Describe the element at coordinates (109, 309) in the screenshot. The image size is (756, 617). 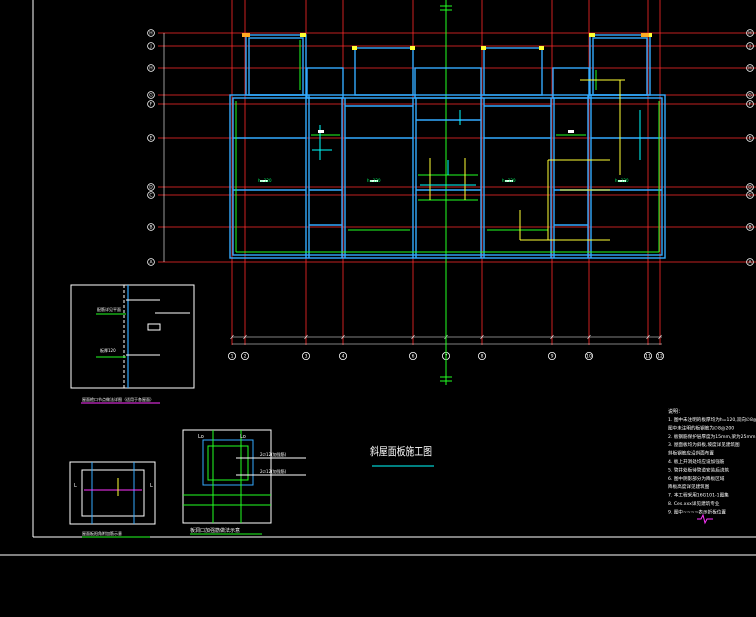
I see `detail-eaves-note: 配筋详见平面` at that location.